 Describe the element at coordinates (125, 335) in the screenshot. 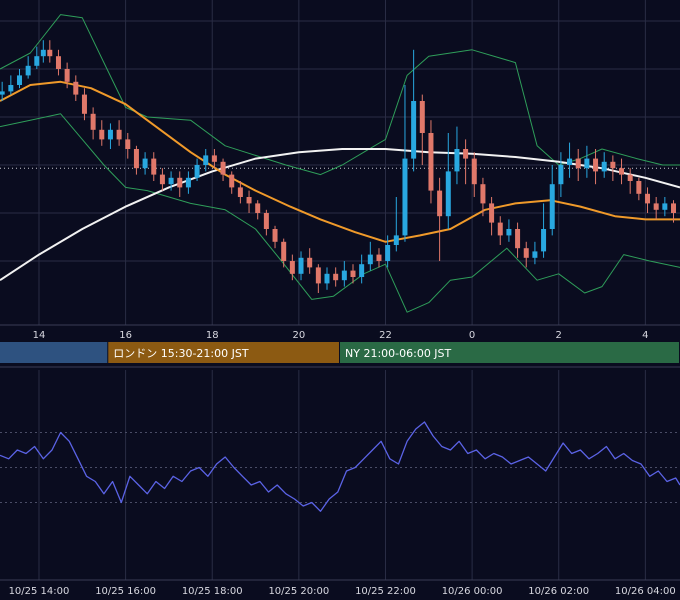

I see `x-tick-label: 16` at that location.